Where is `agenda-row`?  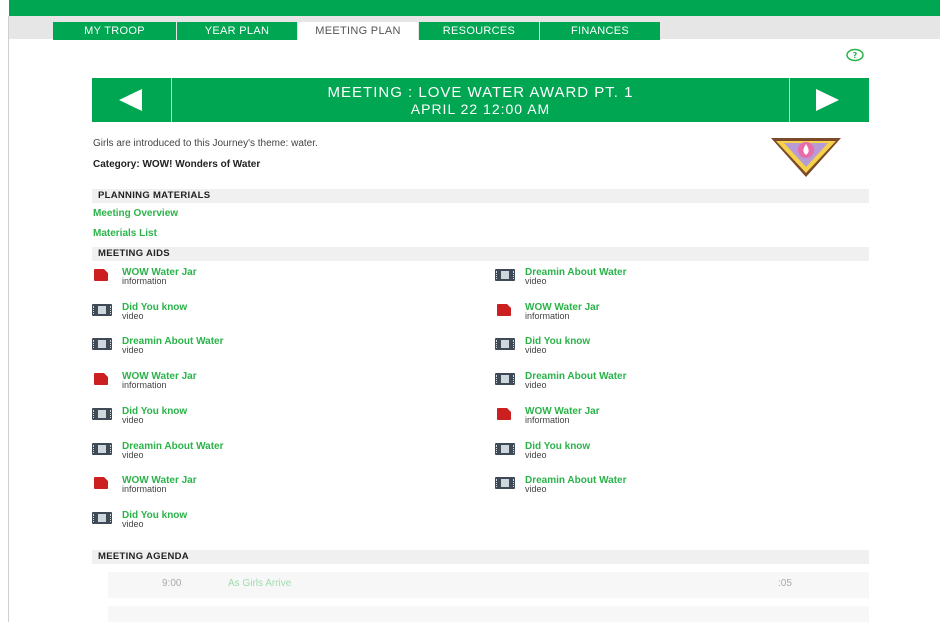 agenda-row is located at coordinates (488, 614).